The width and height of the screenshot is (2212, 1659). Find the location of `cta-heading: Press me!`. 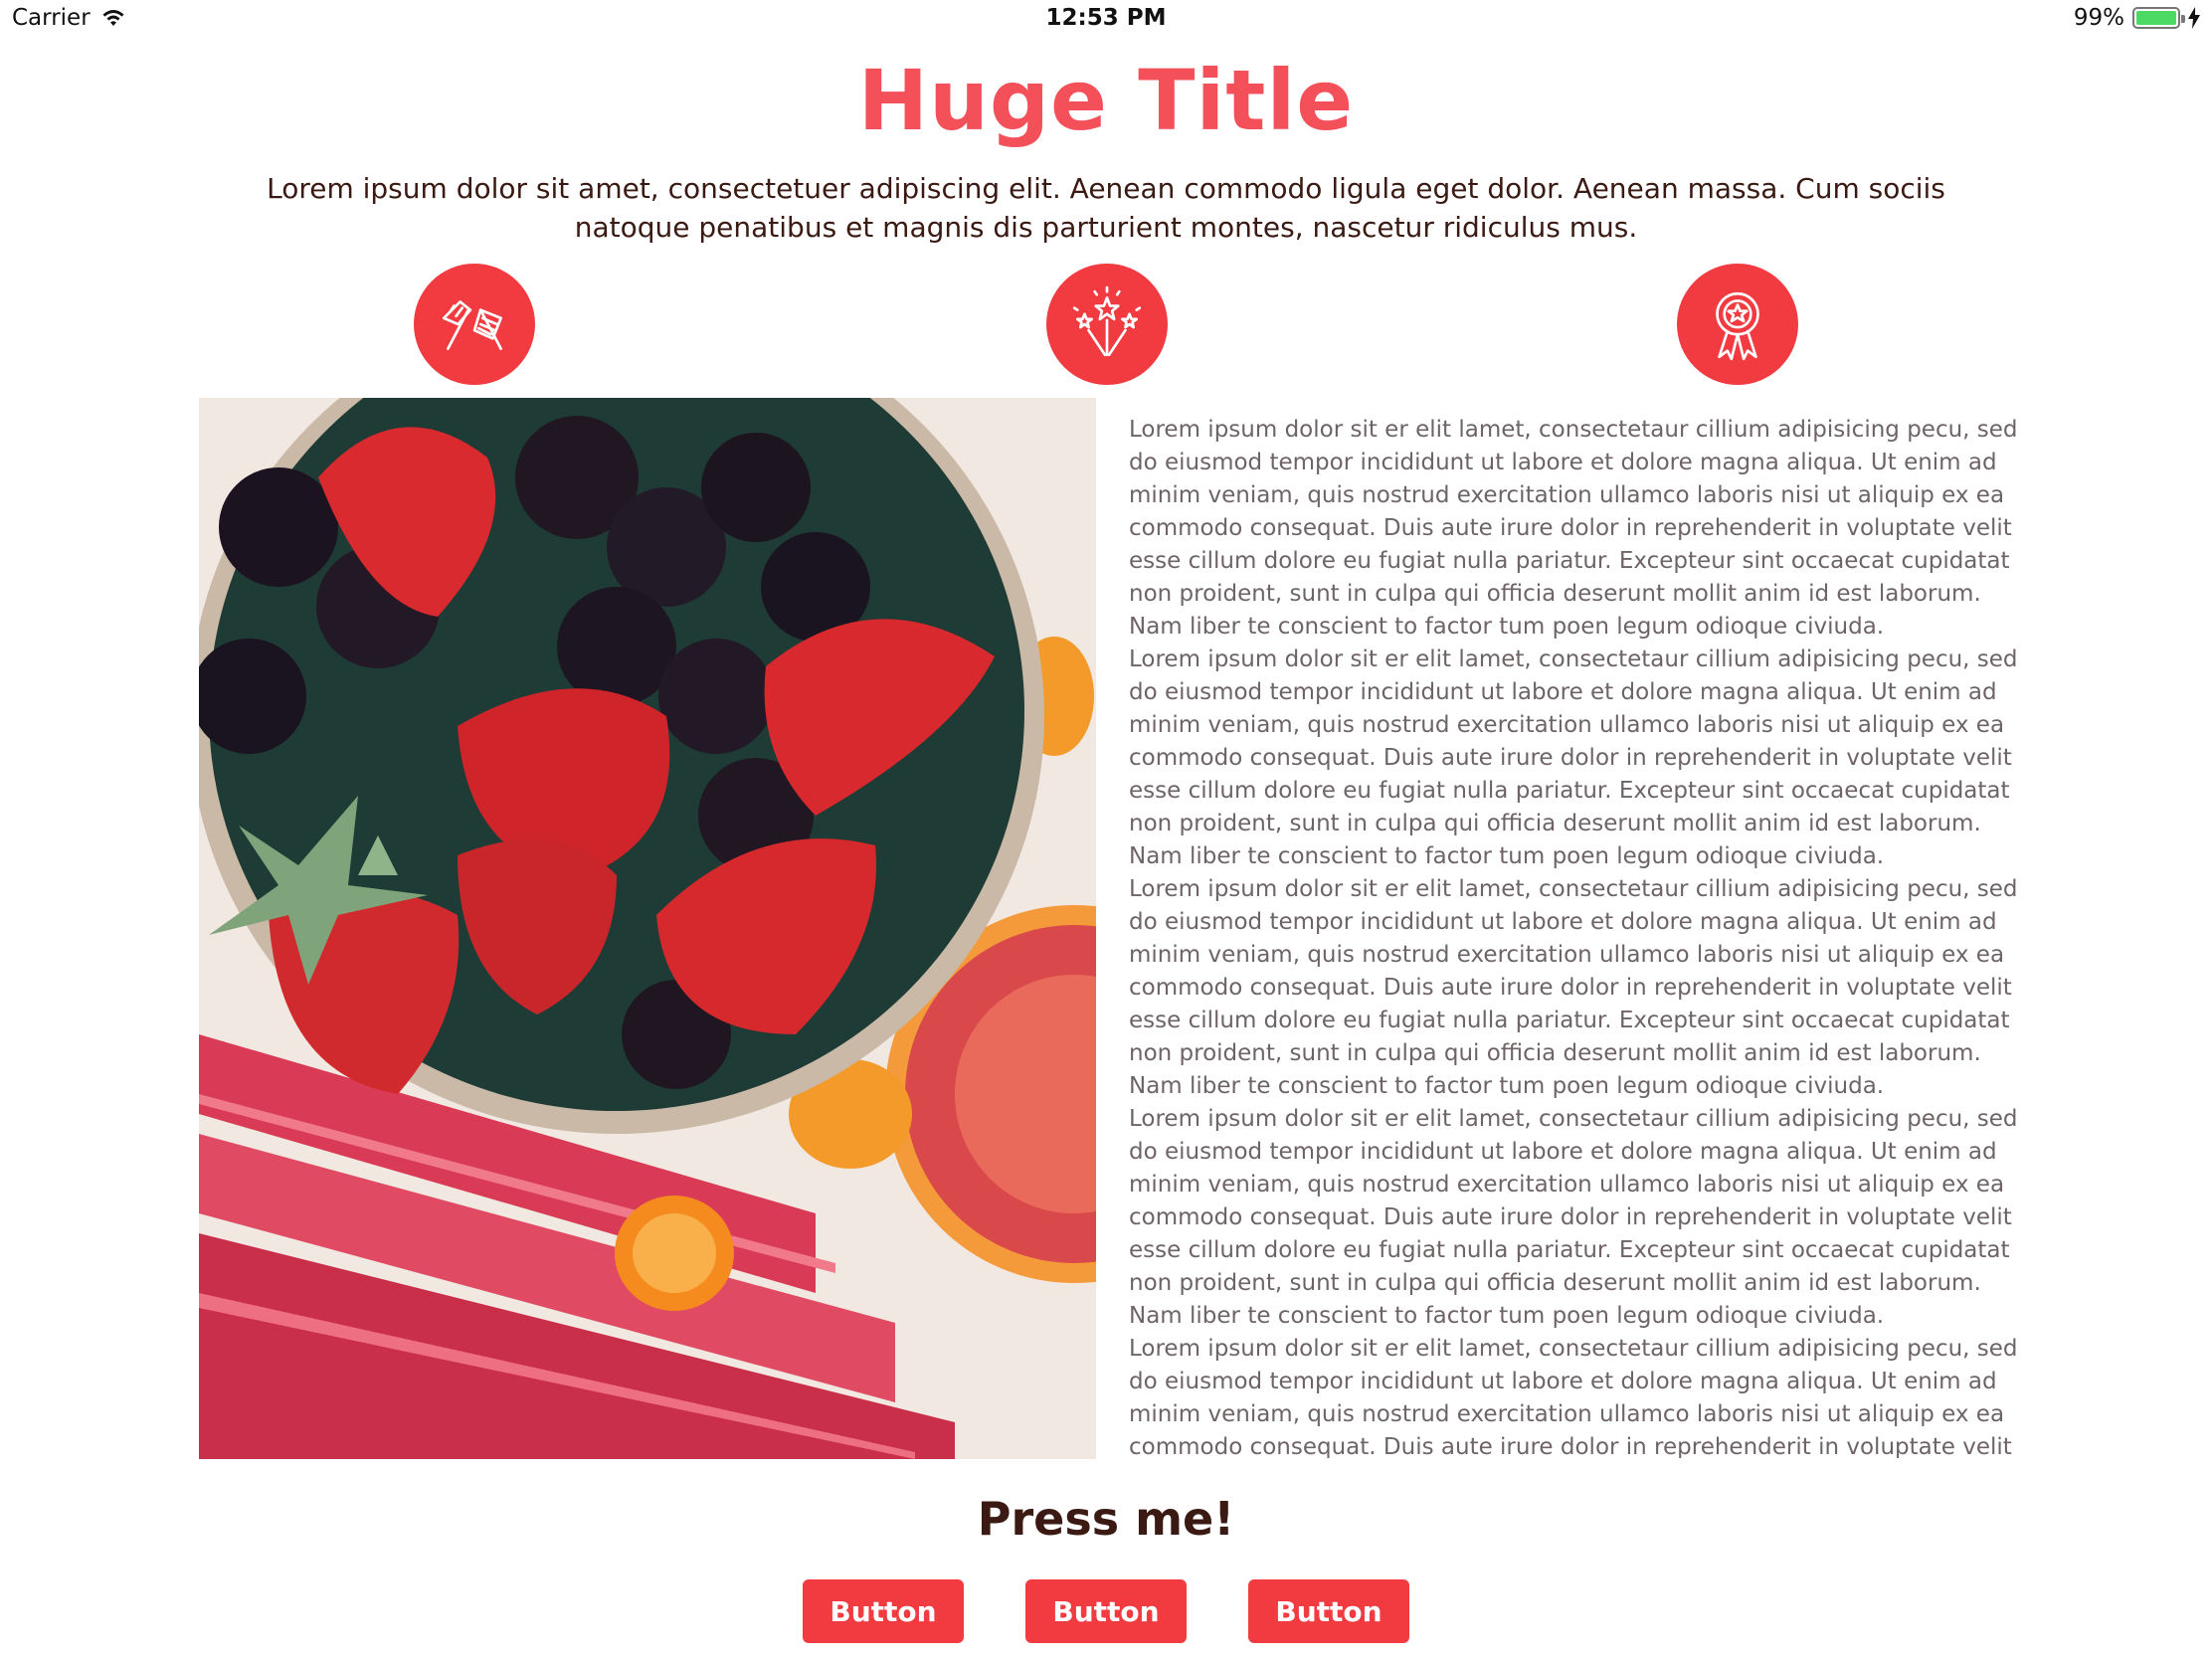

cta-heading: Press me! is located at coordinates (1106, 1519).